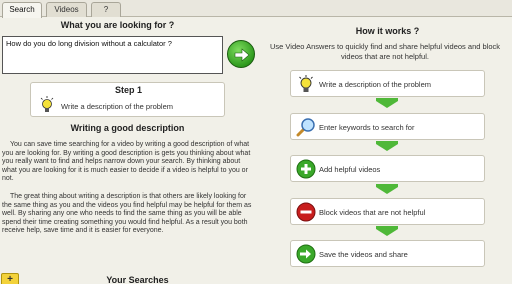 This screenshot has height=284, width=512. What do you see at coordinates (372, 212) in the screenshot?
I see `how-step-label: Block videos that are not helpful` at bounding box center [372, 212].